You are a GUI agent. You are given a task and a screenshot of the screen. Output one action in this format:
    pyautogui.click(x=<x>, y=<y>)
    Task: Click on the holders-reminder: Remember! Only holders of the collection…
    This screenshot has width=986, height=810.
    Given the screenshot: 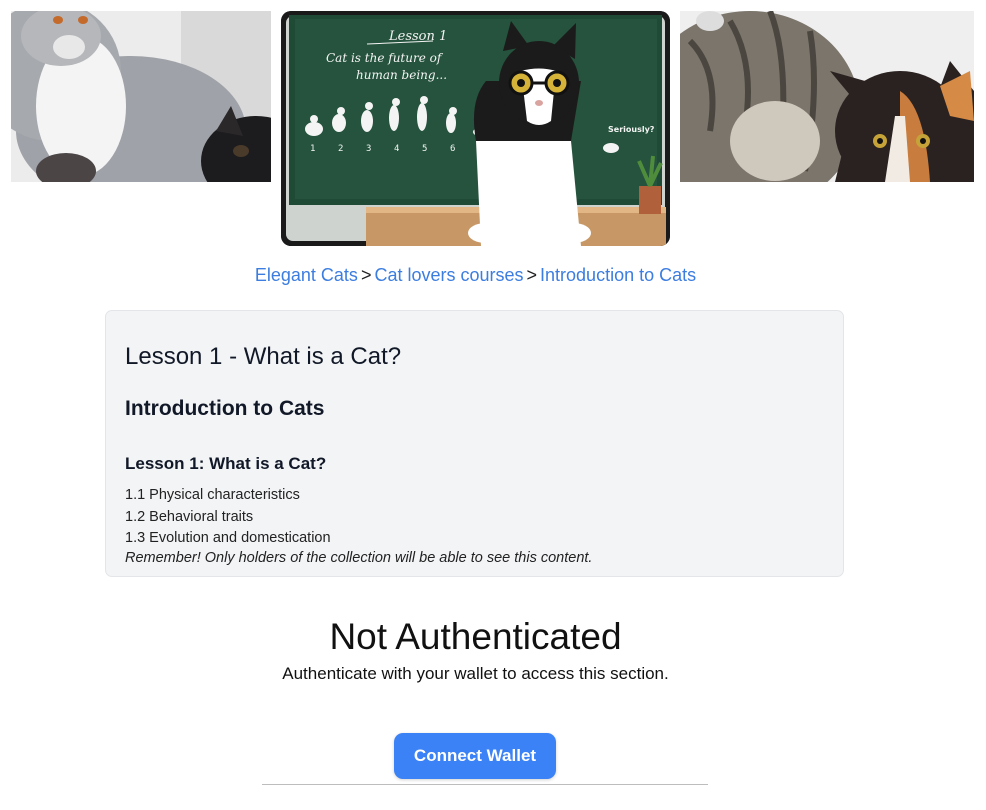 What is the action you would take?
    pyautogui.click(x=359, y=558)
    